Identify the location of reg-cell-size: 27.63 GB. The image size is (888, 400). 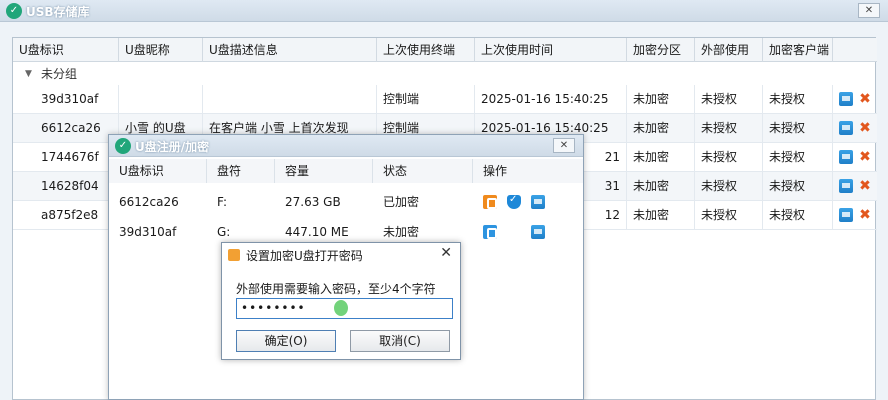
(313, 202).